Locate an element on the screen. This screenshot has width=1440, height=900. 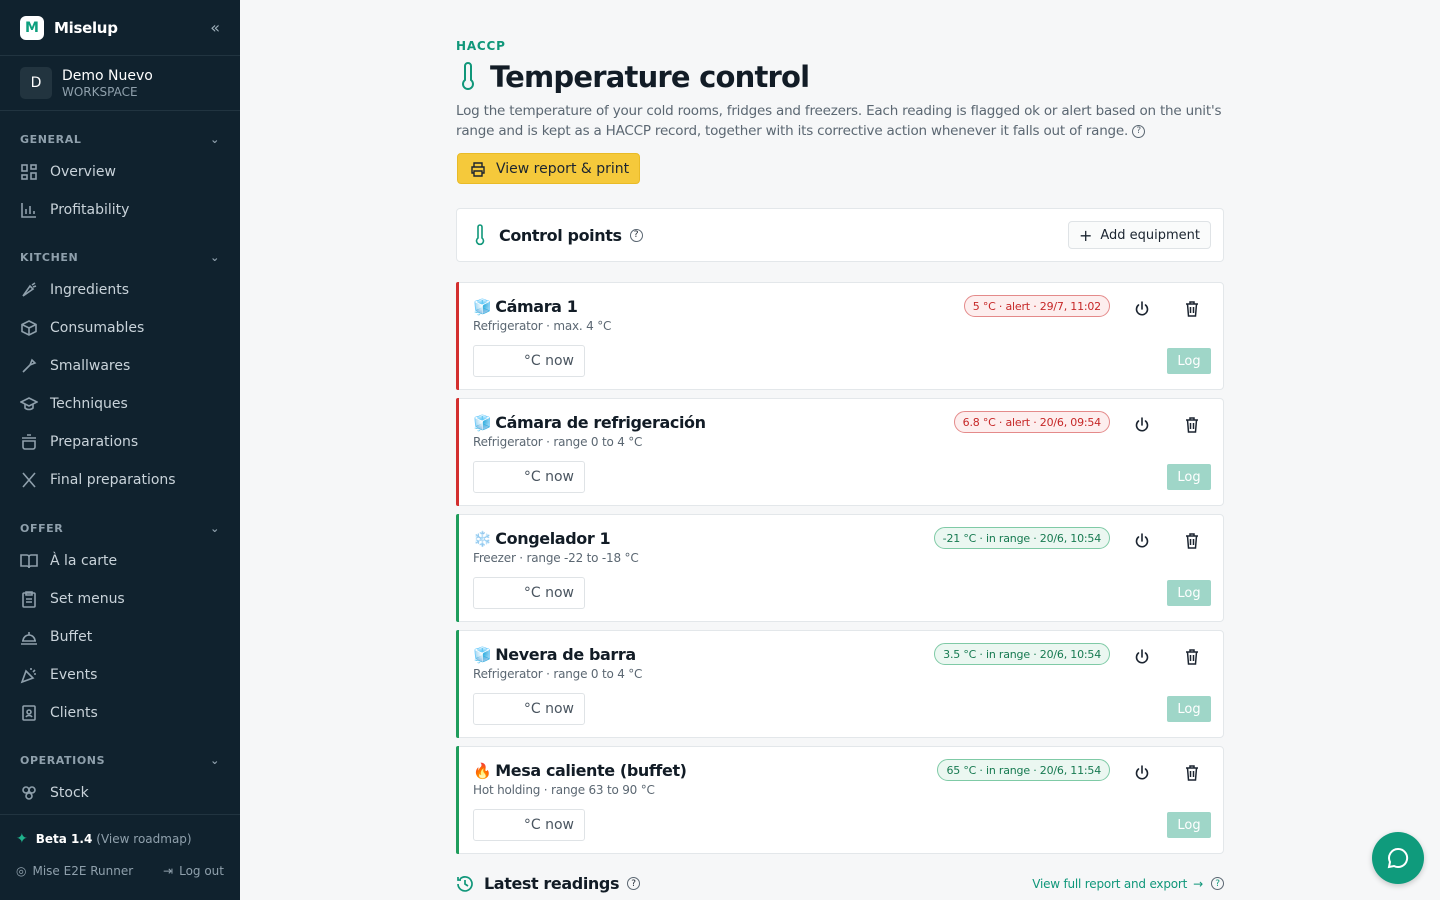
section-toggle-operations: OPERATIONS ⌄ is located at coordinates (120, 760).